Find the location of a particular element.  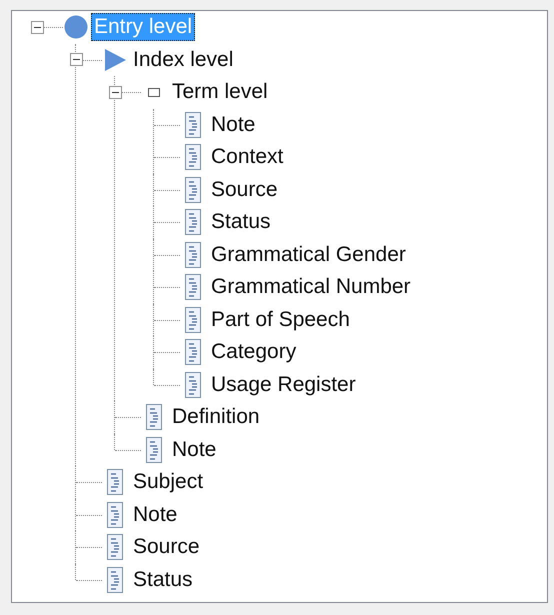

tree-item: Definition is located at coordinates (216, 417).